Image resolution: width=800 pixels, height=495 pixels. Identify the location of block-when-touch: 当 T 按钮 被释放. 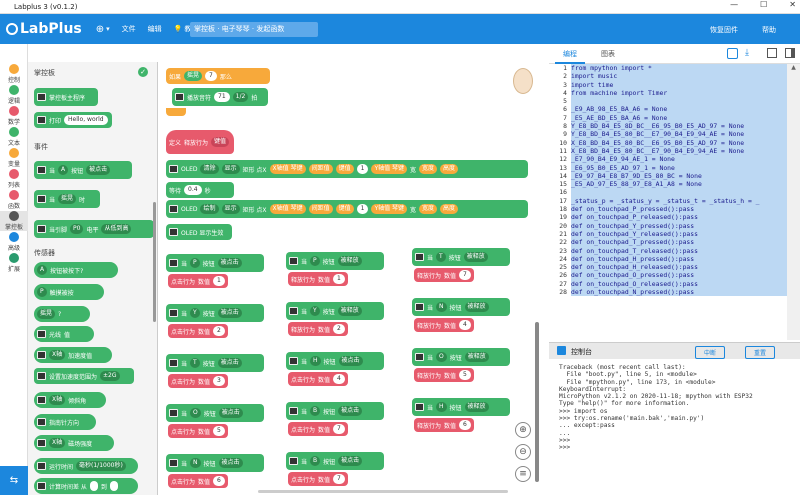
(461, 257).